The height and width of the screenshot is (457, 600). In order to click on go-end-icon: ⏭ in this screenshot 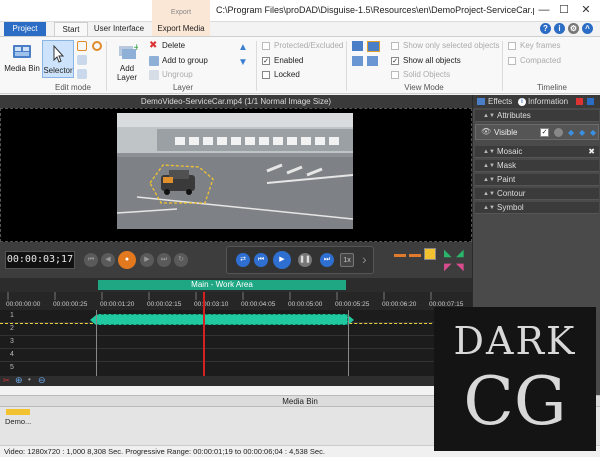, I will do `click(164, 260)`.